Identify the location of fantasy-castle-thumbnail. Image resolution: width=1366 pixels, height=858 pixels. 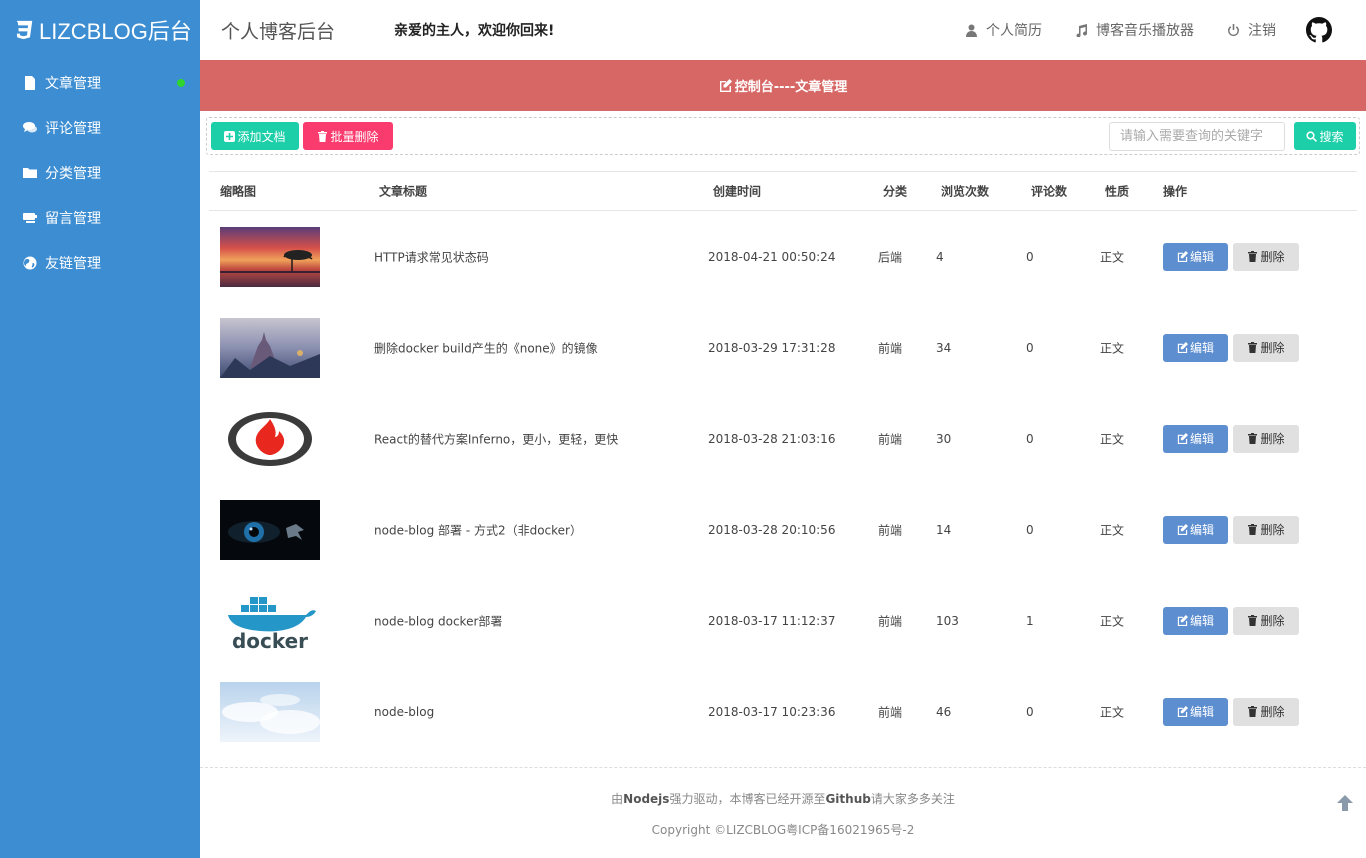
(270, 347).